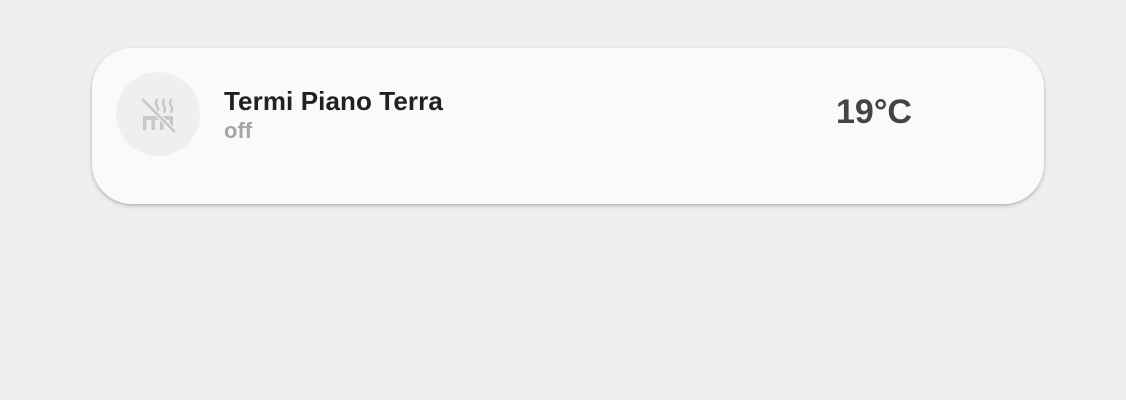  I want to click on radiator-off-icon-glyph, so click(158, 115).